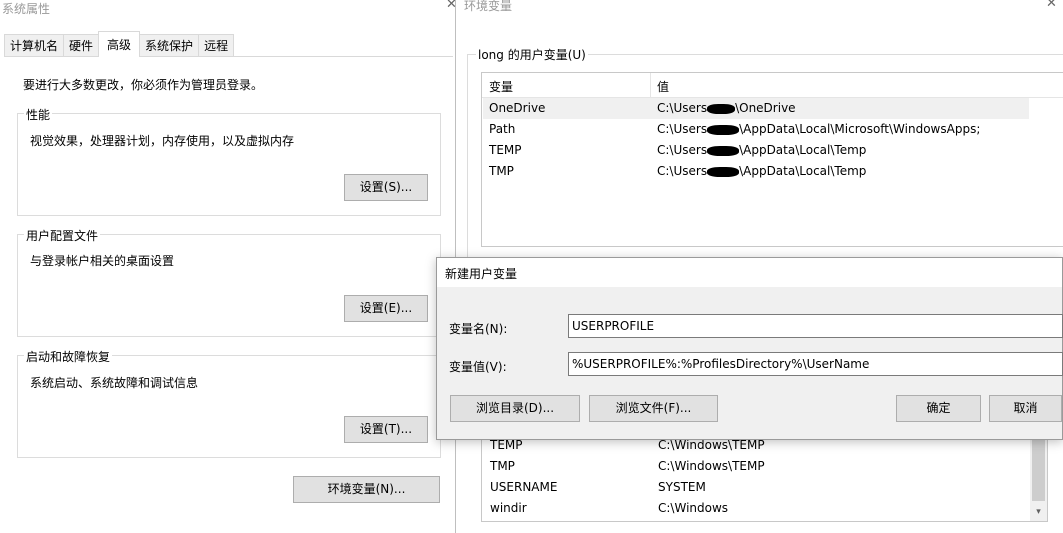  I want to click on variable-value-input, so click(815, 364).